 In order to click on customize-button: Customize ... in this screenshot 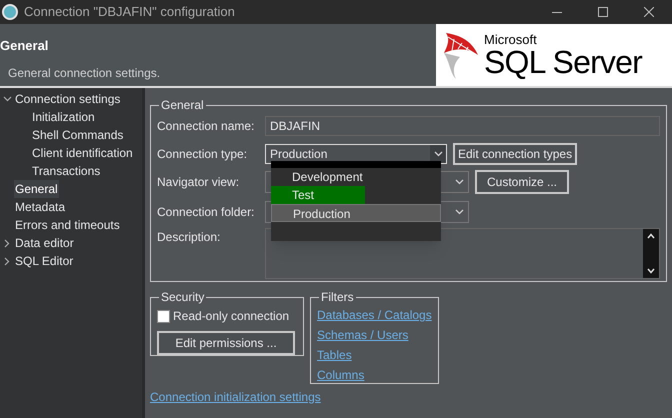, I will do `click(522, 182)`.